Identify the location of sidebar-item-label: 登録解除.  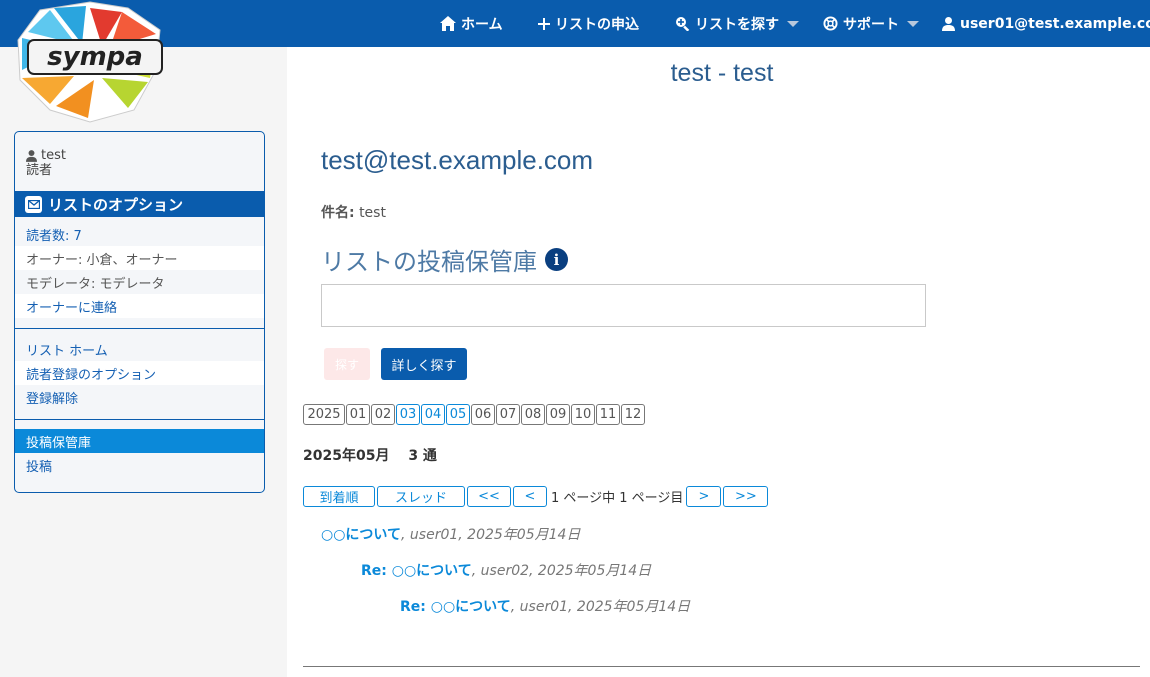
(52, 399).